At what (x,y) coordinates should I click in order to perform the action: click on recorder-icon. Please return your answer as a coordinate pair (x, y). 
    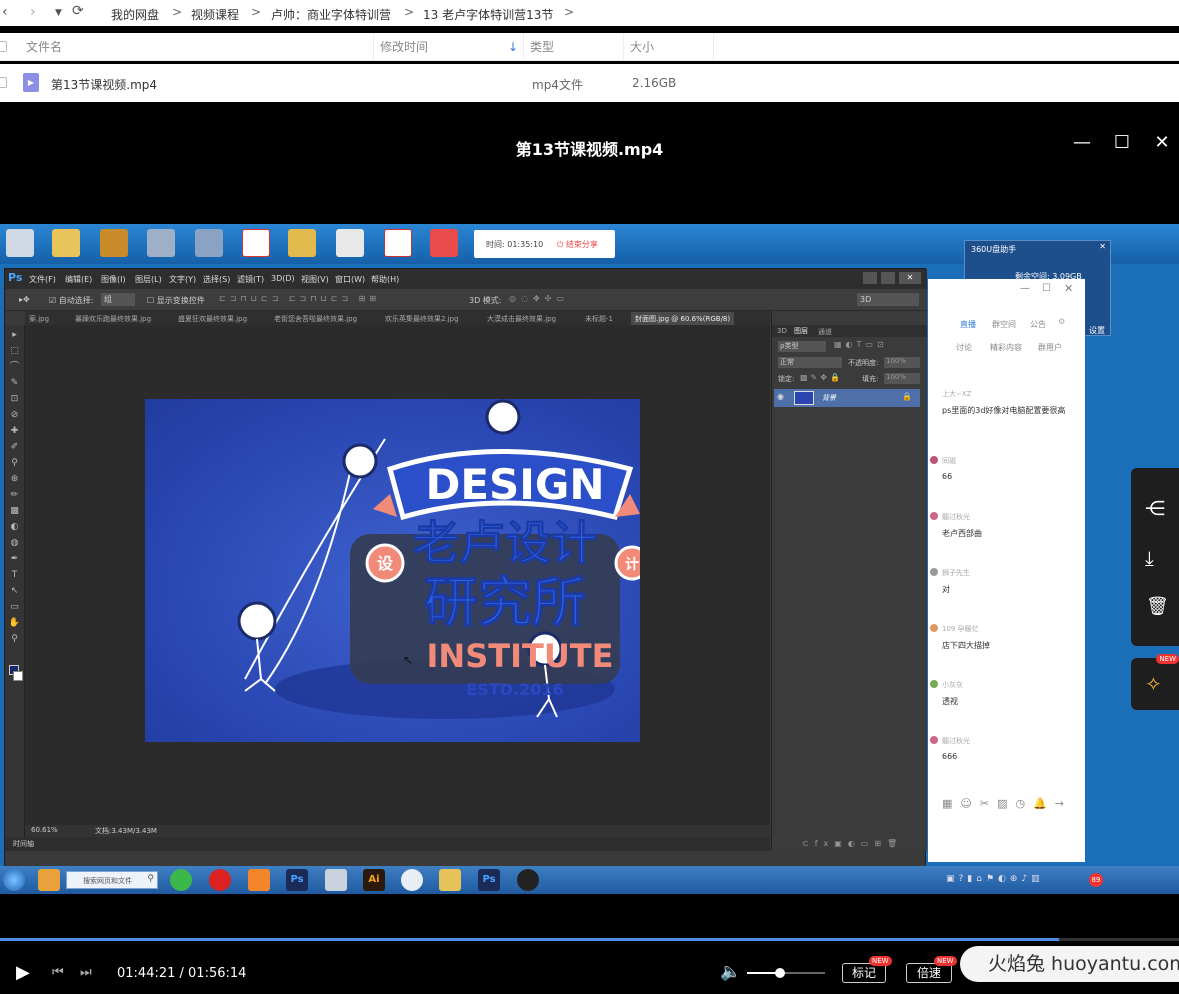
    Looking at the image, I should click on (220, 880).